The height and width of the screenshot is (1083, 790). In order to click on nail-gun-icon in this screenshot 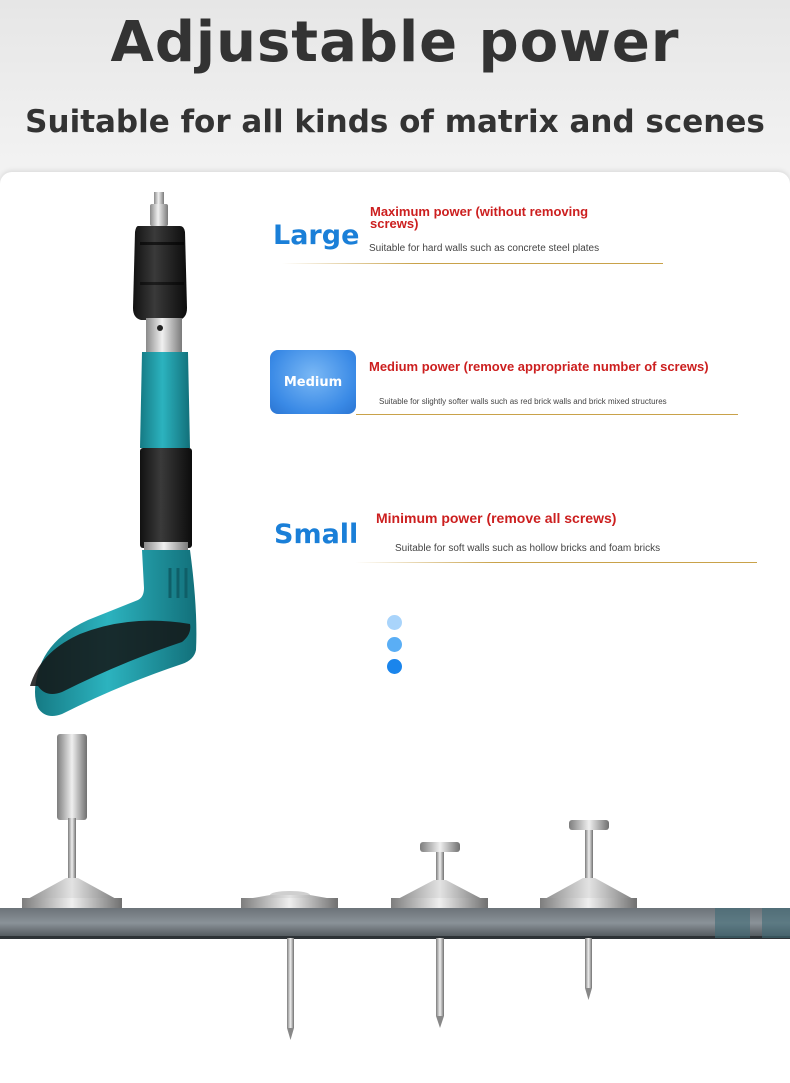, I will do `click(113, 454)`.